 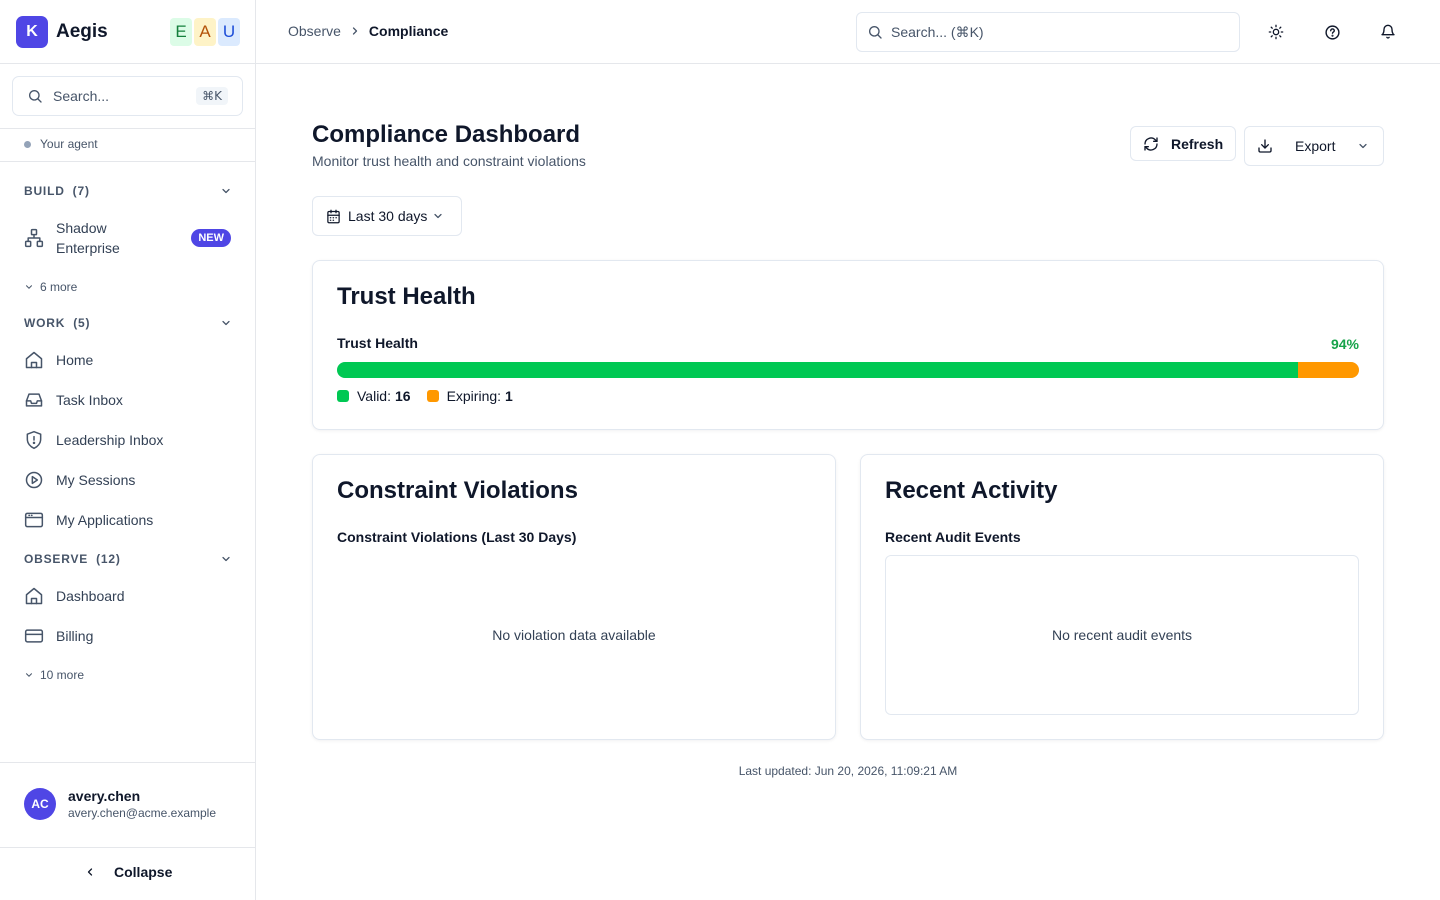 I want to click on breadcrumb: Observe Compliance, so click(x=368, y=31).